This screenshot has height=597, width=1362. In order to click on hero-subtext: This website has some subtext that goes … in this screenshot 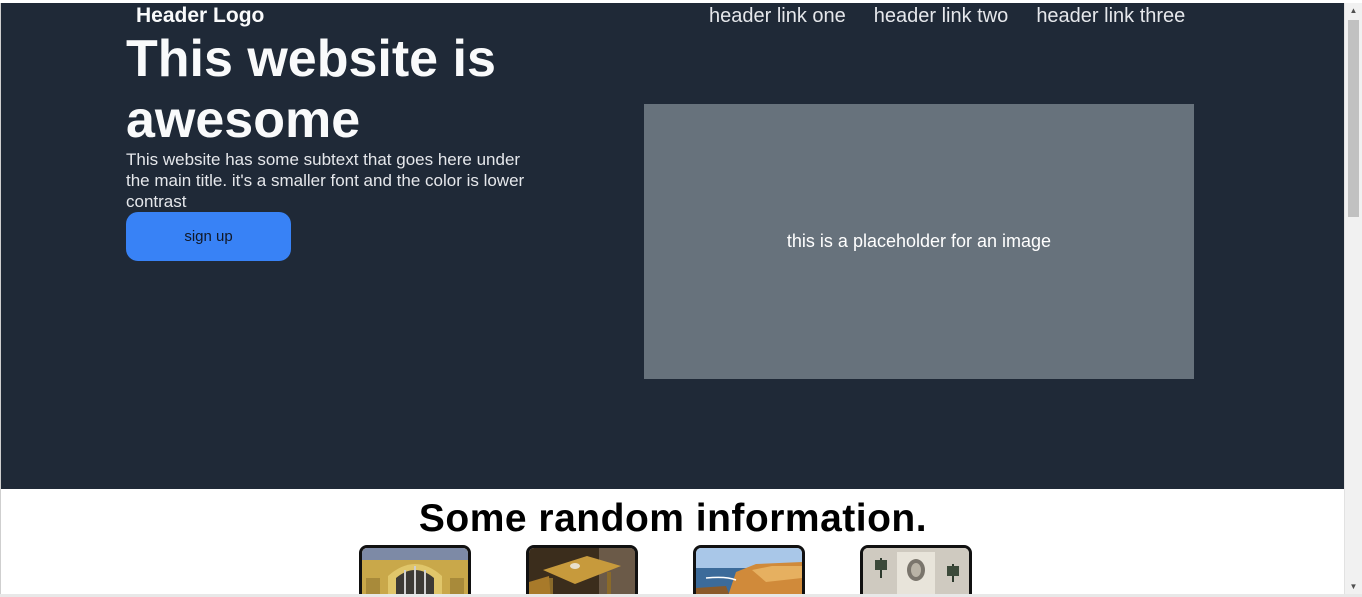, I will do `click(325, 180)`.